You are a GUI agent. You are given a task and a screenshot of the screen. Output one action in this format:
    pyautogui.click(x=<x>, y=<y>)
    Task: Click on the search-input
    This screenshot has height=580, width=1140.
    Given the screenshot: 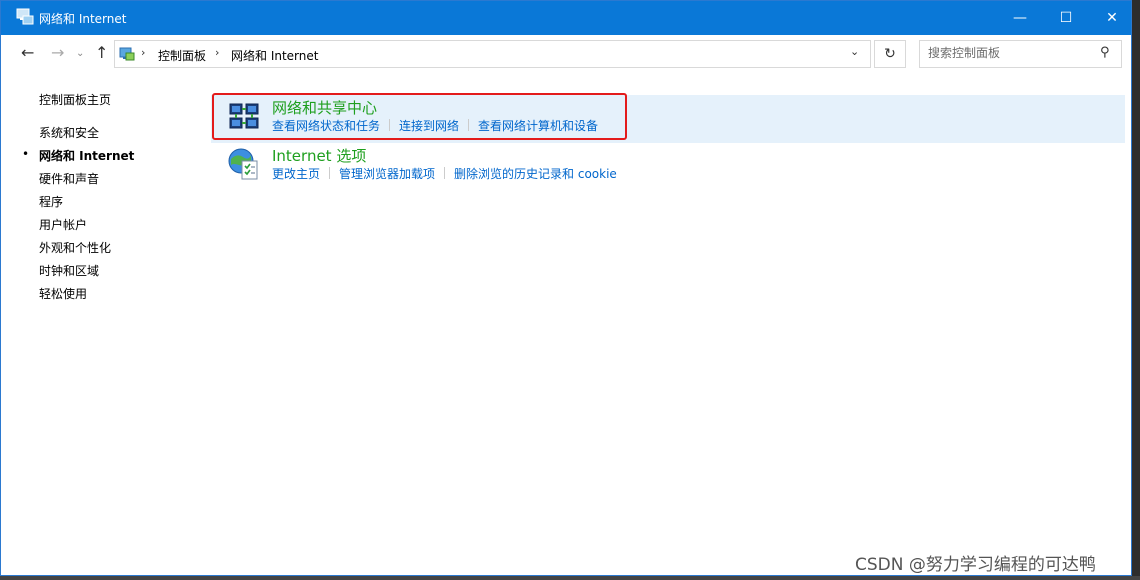 What is the action you would take?
    pyautogui.click(x=1008, y=53)
    